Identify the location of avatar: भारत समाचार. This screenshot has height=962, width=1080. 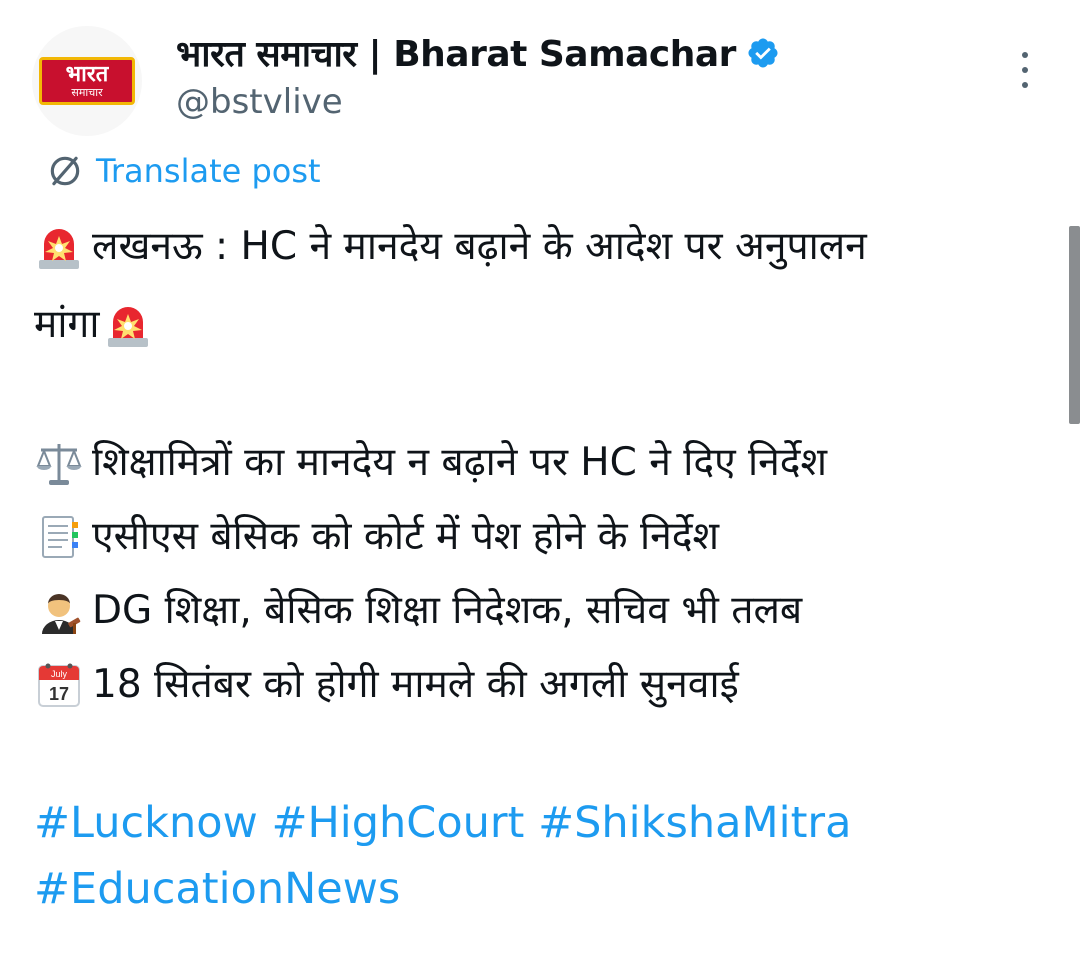
(87, 81).